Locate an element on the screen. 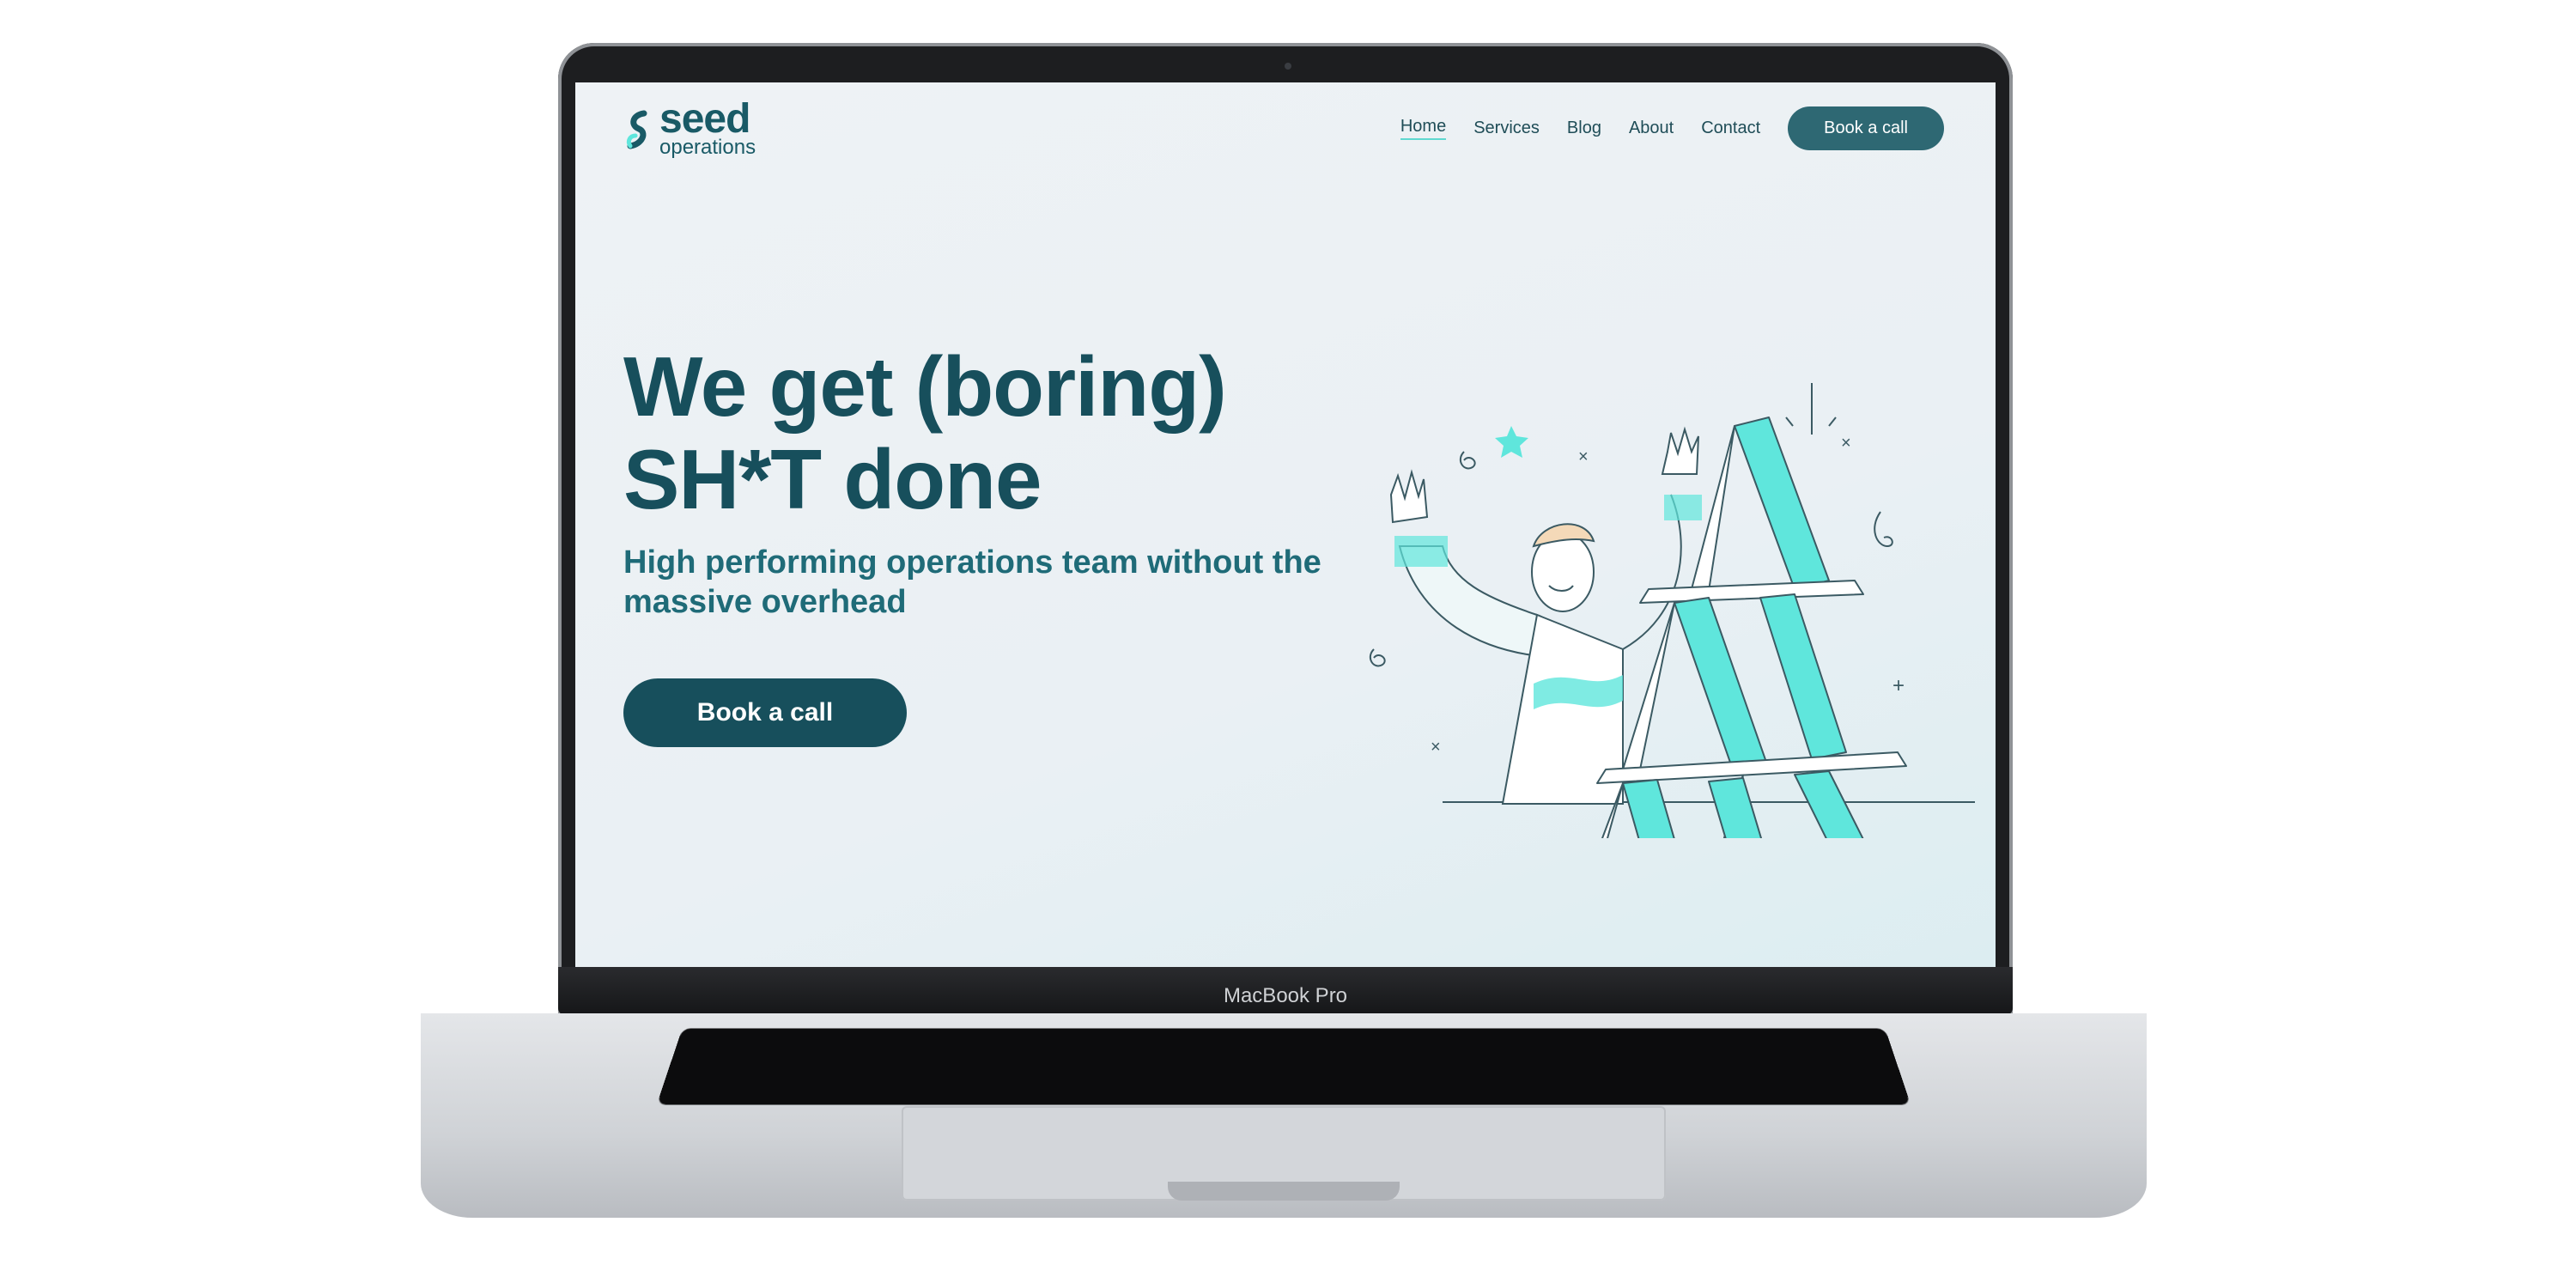  nav-services: Services is located at coordinates (1506, 128).